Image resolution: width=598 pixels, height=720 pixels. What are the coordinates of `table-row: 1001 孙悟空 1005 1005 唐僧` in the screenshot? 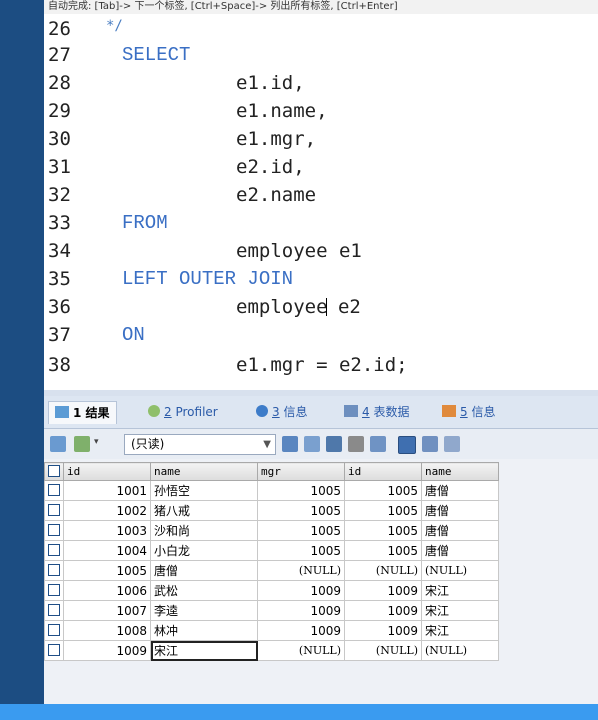 It's located at (271, 490).